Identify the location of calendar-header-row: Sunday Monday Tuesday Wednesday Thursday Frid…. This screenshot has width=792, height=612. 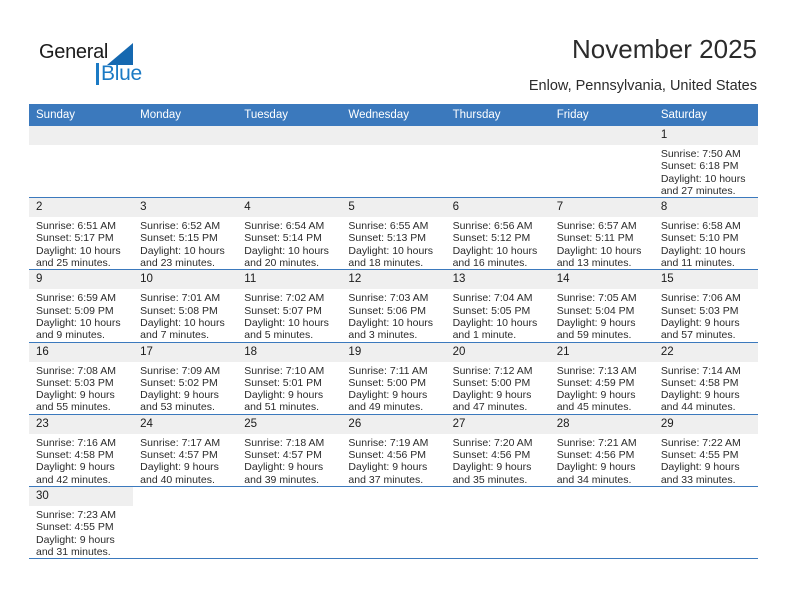
(393, 115).